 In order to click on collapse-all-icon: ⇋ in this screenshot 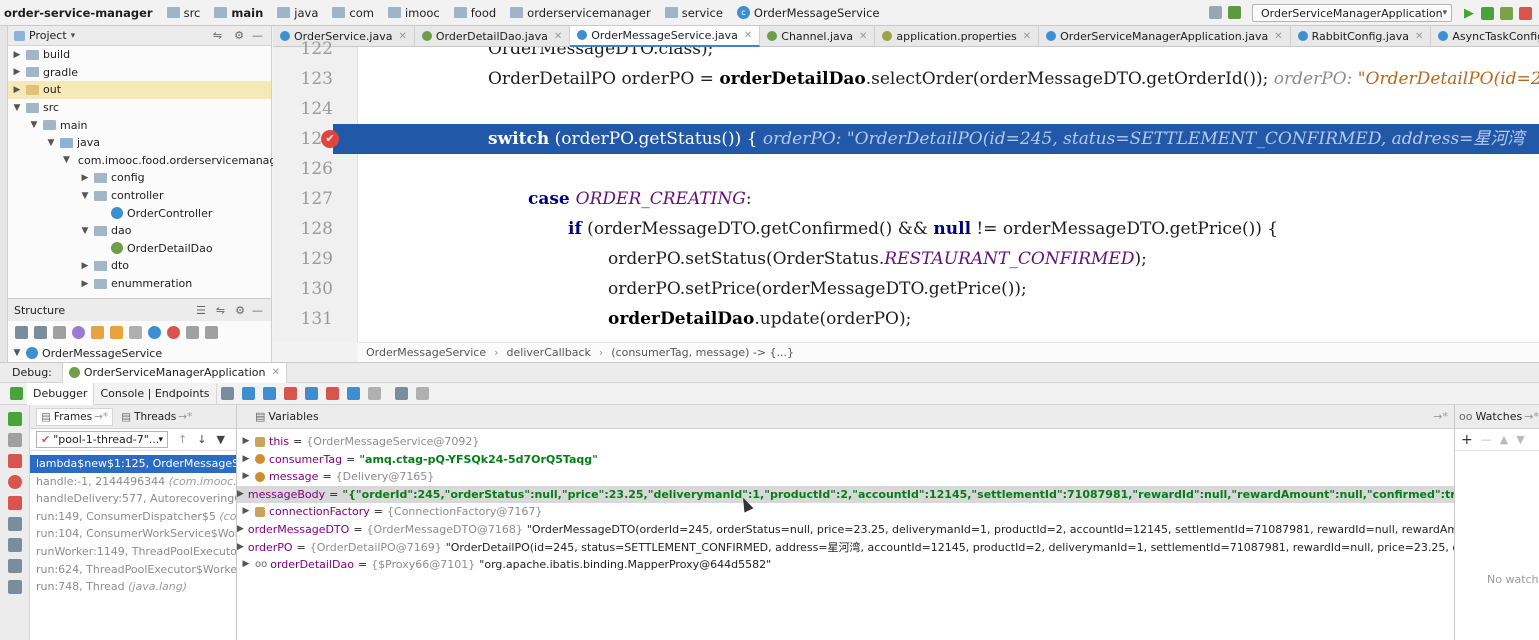, I will do `click(217, 35)`.